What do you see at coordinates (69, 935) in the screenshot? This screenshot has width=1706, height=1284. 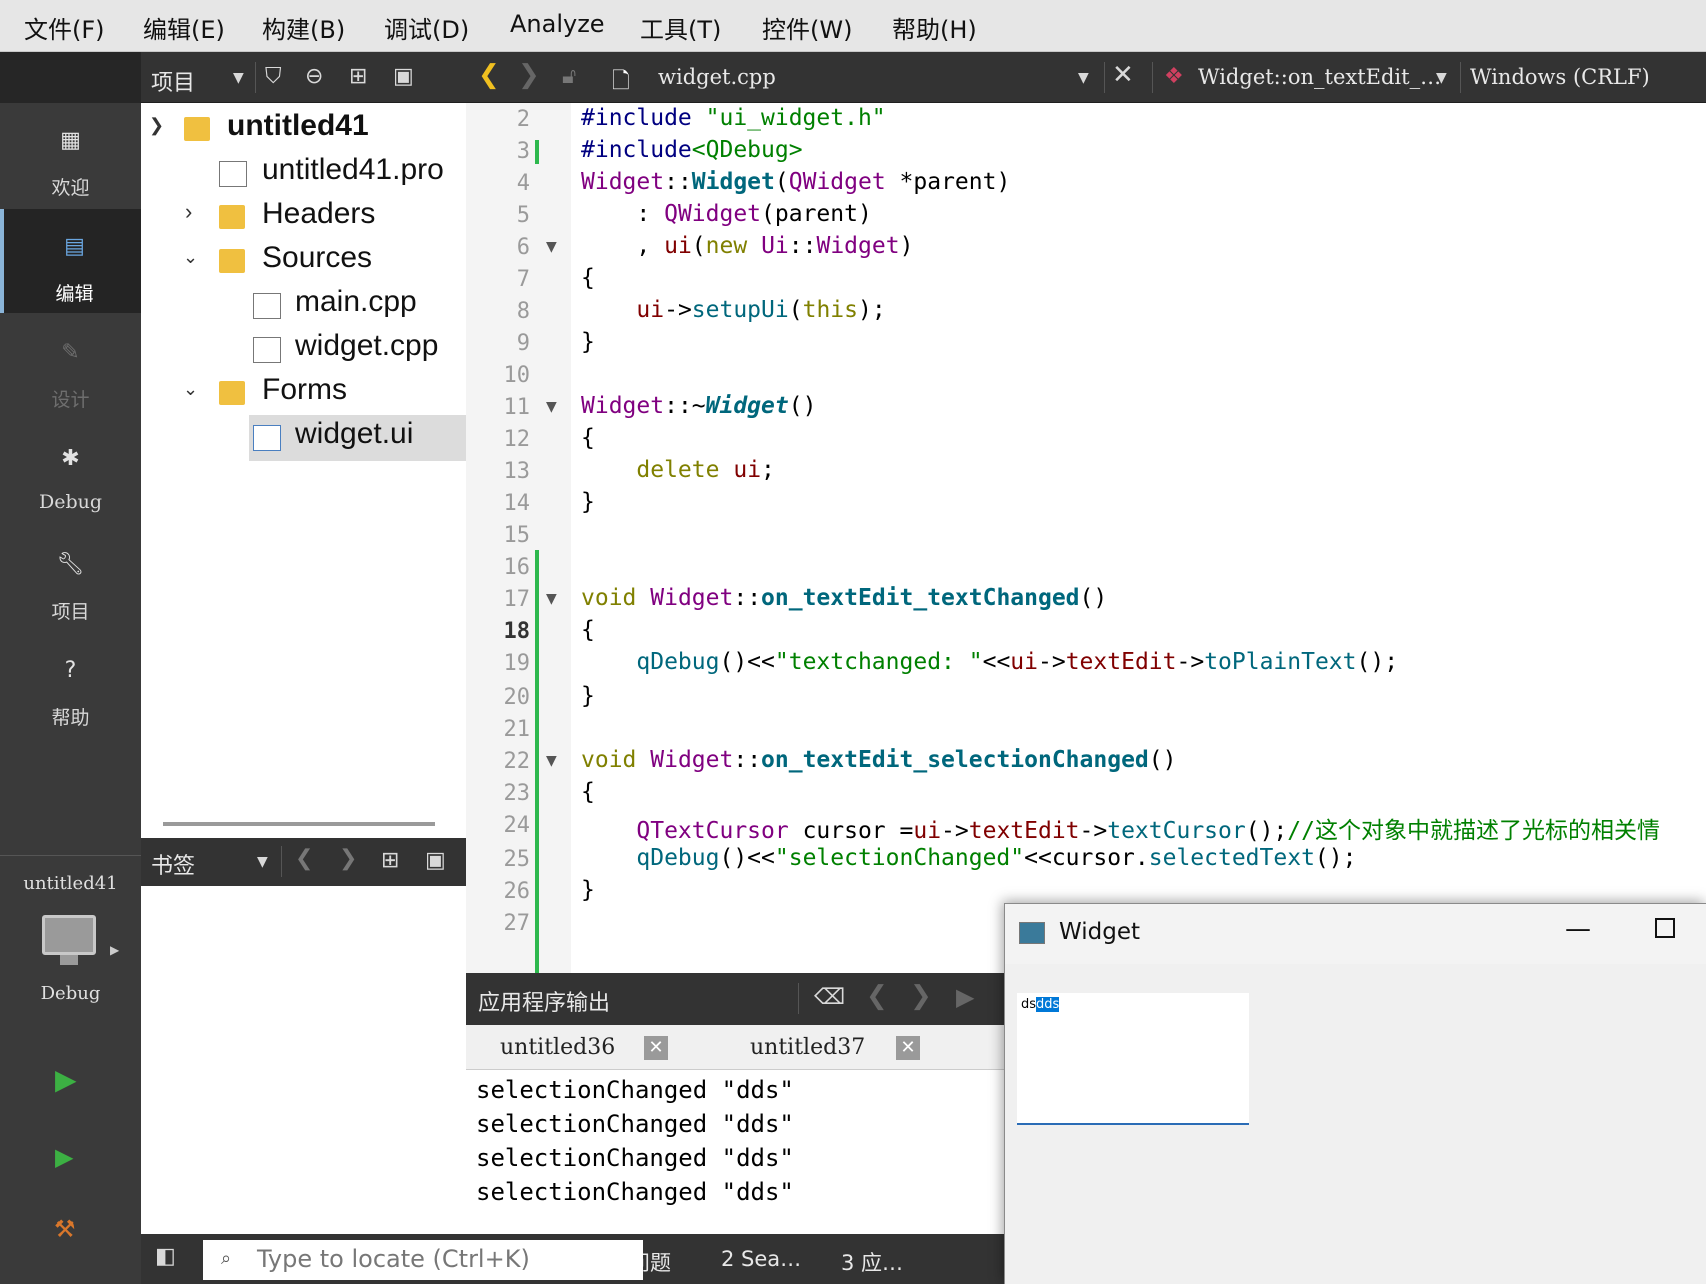 I see `monitor-icon` at bounding box center [69, 935].